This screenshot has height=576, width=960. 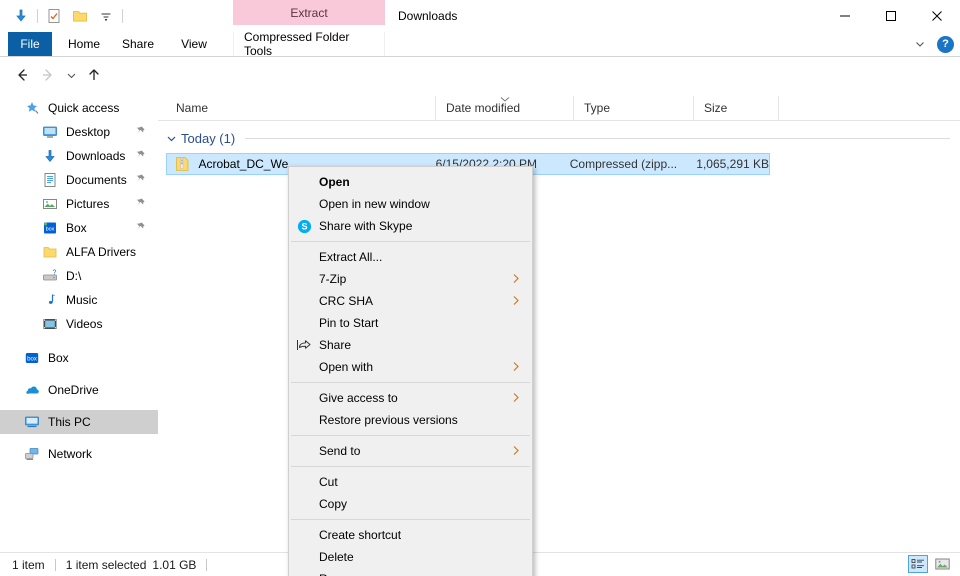 I want to click on menu-item-crc-sha: CRC SHA, so click(x=410, y=301).